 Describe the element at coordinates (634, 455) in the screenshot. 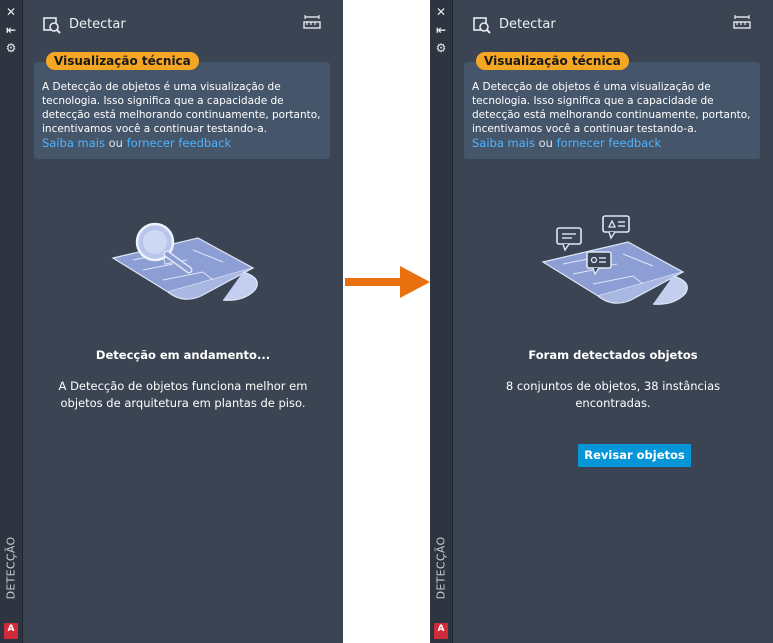

I see `review-objects-button: Revisar objetos` at that location.